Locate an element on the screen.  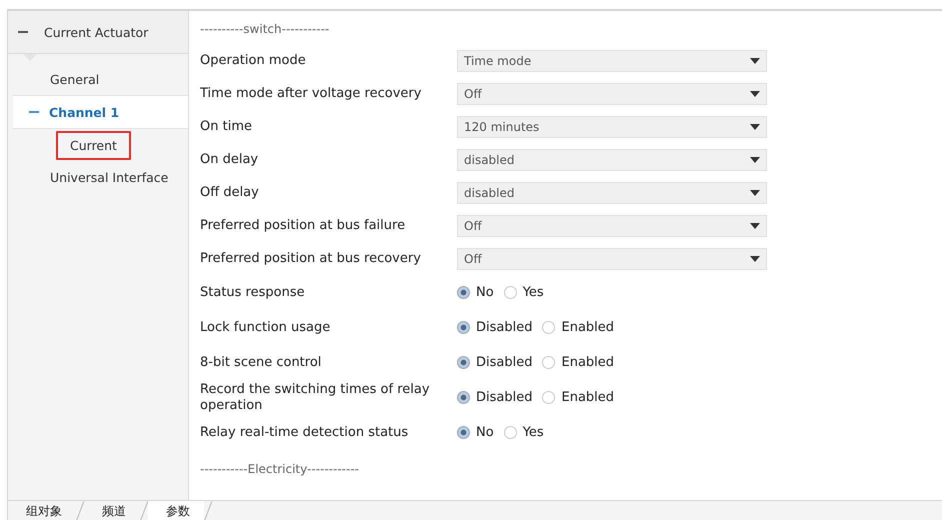
item-label: Universal Interface is located at coordinates (109, 177).